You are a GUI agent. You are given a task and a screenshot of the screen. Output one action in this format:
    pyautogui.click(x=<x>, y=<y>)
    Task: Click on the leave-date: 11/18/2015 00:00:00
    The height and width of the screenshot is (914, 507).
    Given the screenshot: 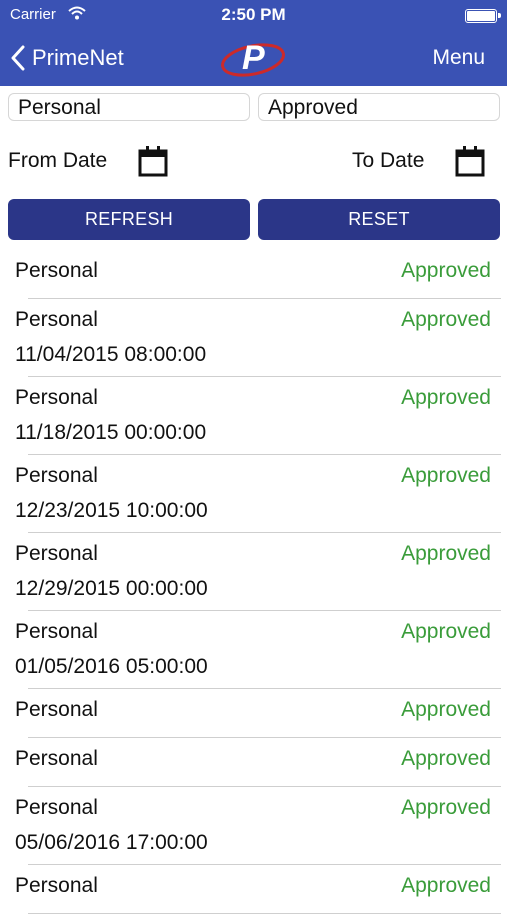 What is the action you would take?
    pyautogui.click(x=111, y=432)
    